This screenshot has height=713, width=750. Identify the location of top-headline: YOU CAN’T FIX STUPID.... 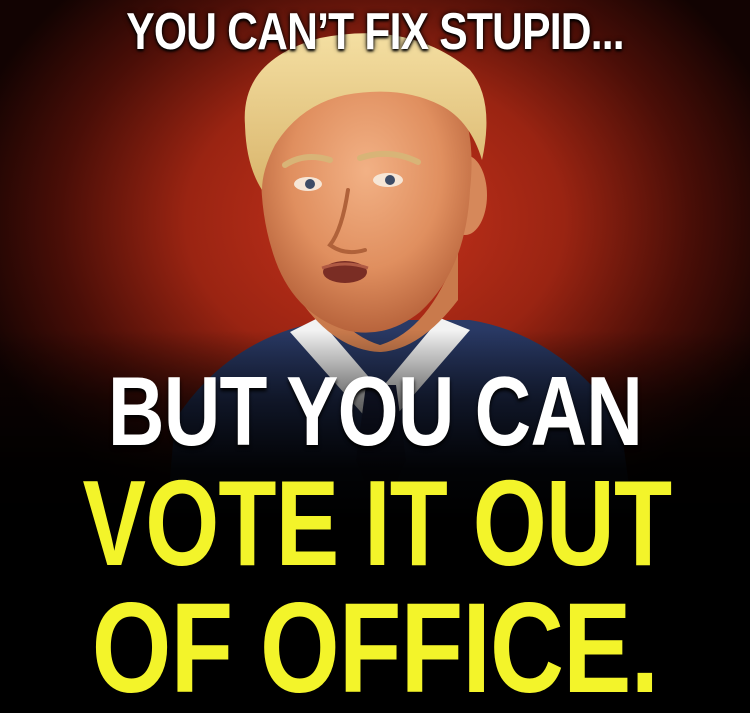
(375, 32).